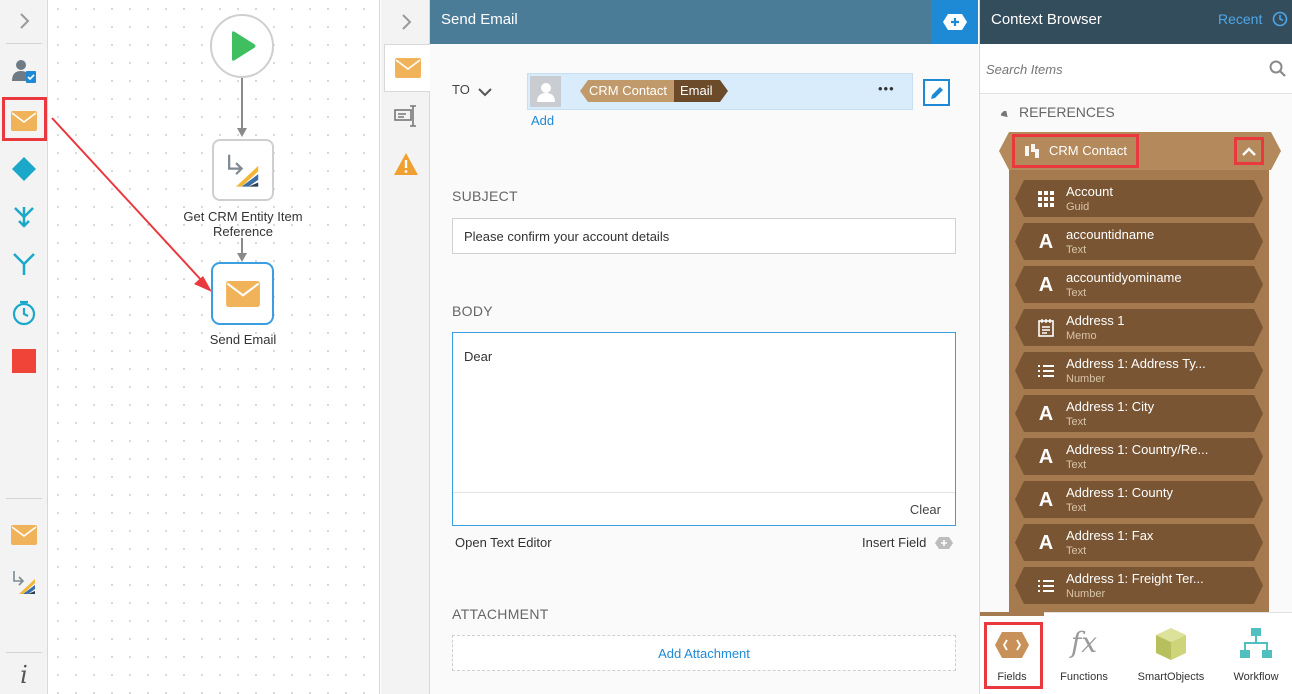 The image size is (1292, 694). I want to click on reference-field-item: Account Guid, so click(1139, 198).